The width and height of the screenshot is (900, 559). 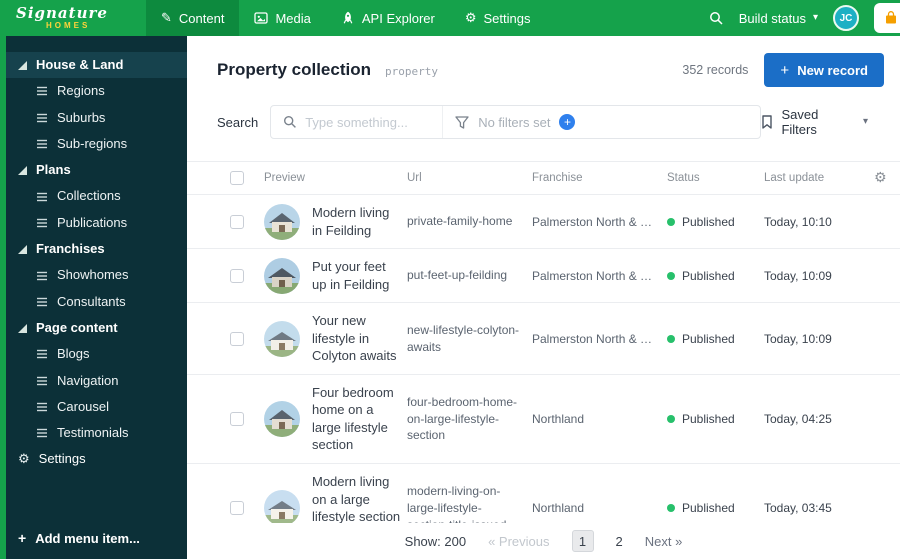 What do you see at coordinates (93, 249) in the screenshot?
I see `sidebar-item-franchises: Franchises` at bounding box center [93, 249].